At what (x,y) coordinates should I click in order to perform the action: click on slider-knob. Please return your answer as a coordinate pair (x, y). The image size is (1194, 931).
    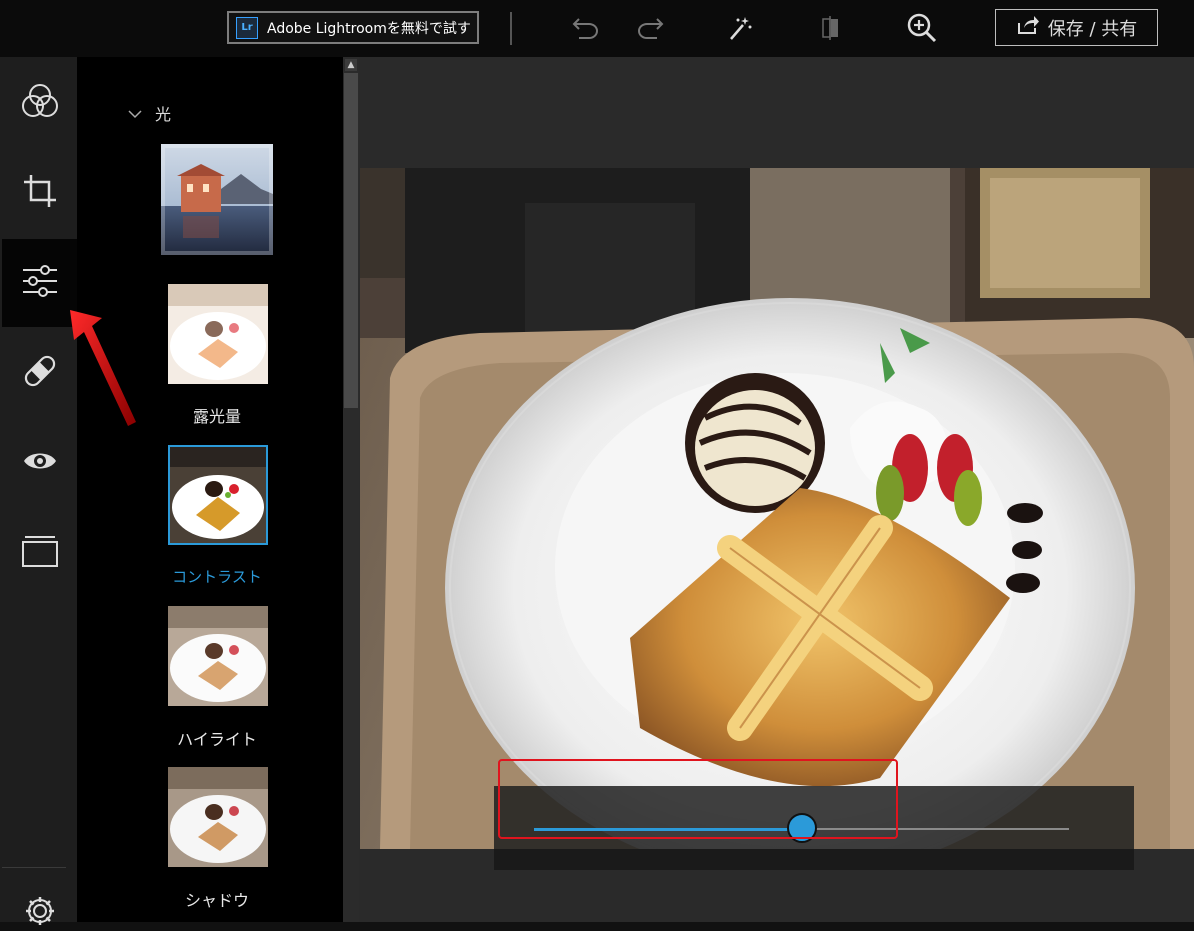
    Looking at the image, I should click on (801, 828).